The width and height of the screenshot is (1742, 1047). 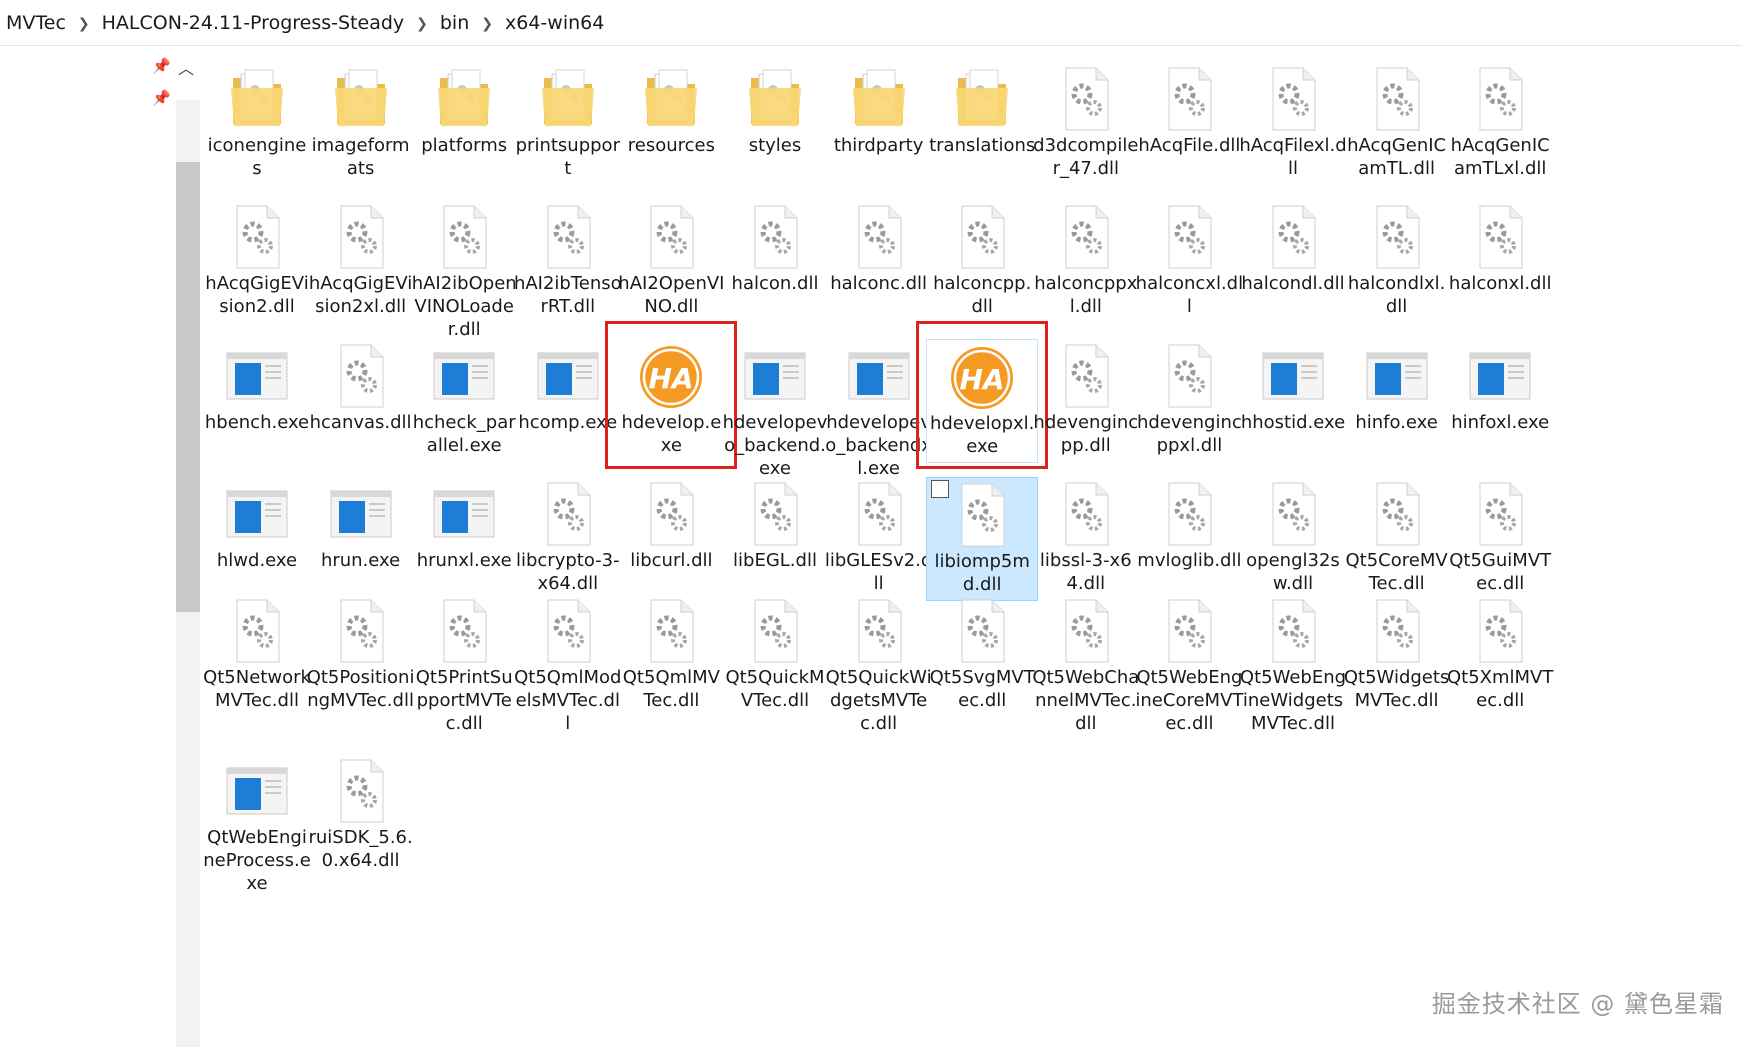 I want to click on file-item: HA hdevelopxl.exe, so click(x=982, y=401).